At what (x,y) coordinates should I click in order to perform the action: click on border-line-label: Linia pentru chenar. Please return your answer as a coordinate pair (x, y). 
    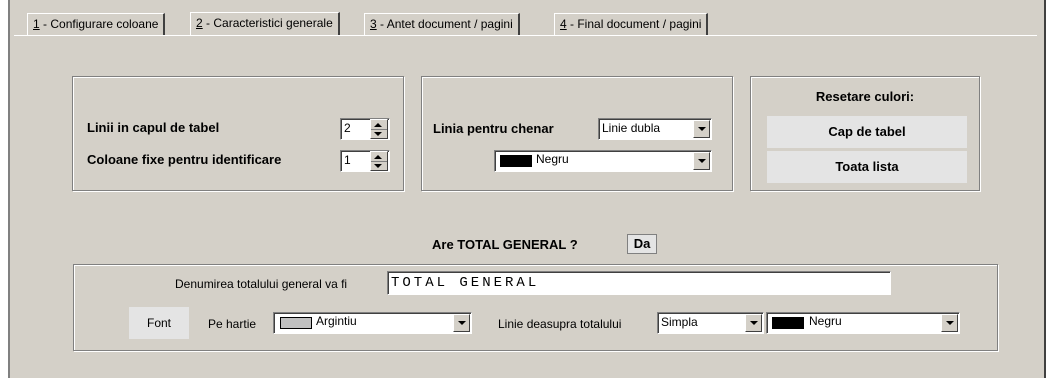
    Looking at the image, I should click on (493, 128).